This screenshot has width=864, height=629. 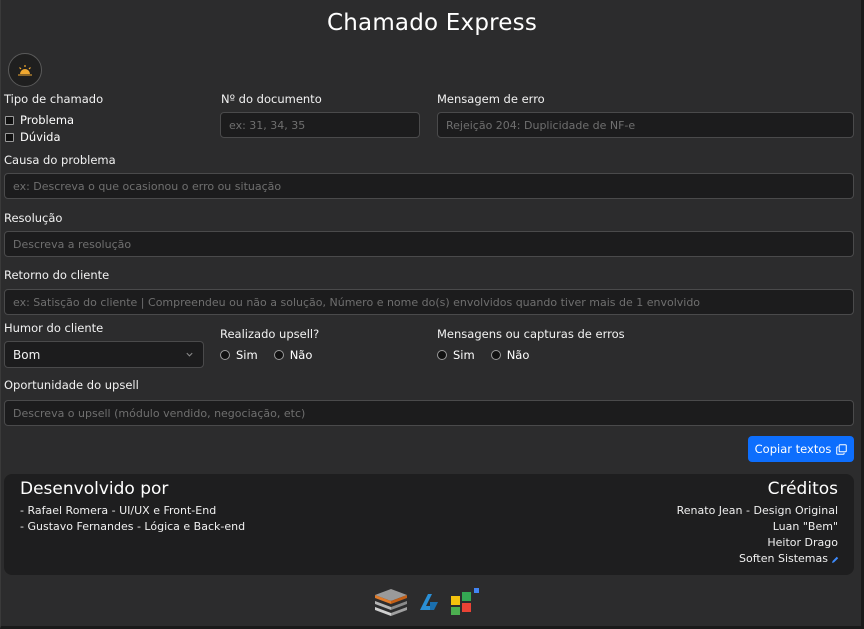 I want to click on dev-item: - Gustavo Fernandes - Lógica e Back-end, so click(x=133, y=526).